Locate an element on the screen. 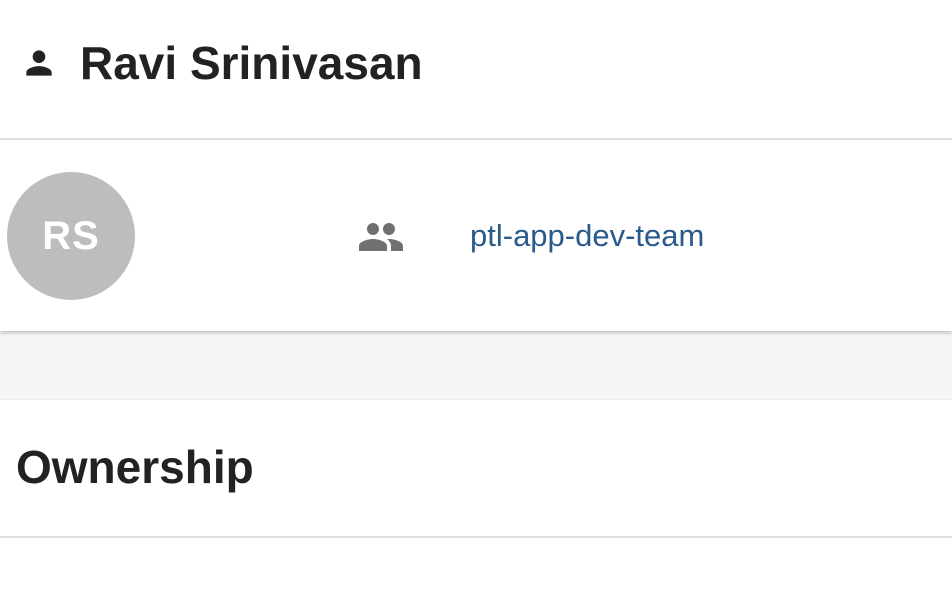  section-divider is located at coordinates (476, 366).